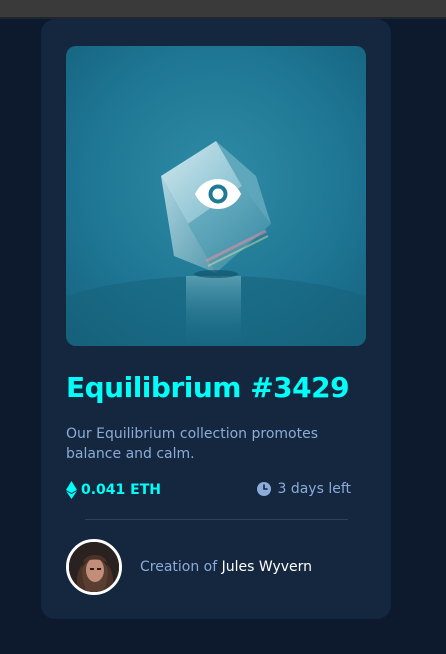 The height and width of the screenshot is (654, 446). I want to click on time-left-value: 3 days left, so click(314, 489).